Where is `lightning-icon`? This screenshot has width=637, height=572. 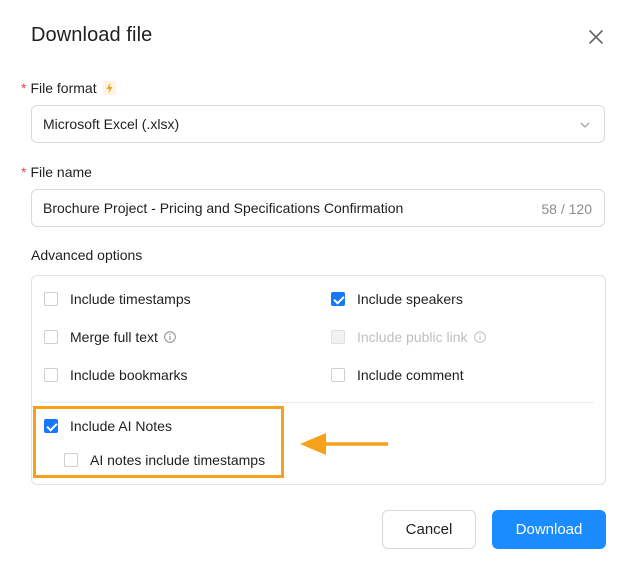
lightning-icon is located at coordinates (109, 88).